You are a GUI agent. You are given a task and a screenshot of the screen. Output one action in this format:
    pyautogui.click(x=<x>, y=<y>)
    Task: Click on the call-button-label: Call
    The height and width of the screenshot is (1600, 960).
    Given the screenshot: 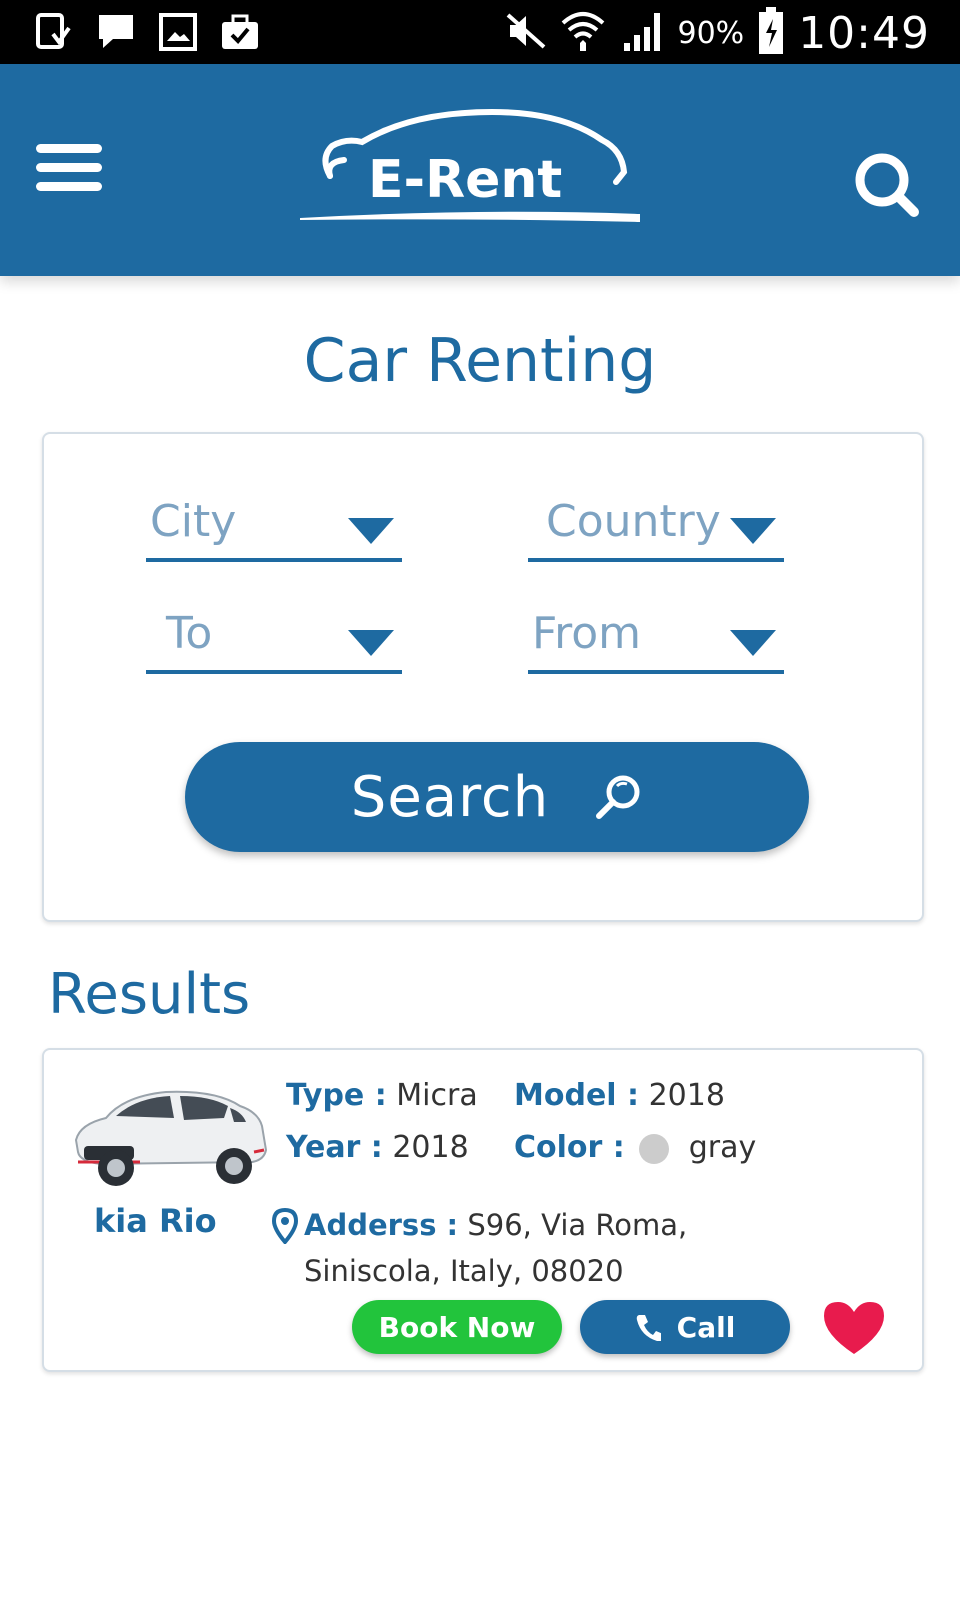 What is the action you would take?
    pyautogui.click(x=706, y=1327)
    